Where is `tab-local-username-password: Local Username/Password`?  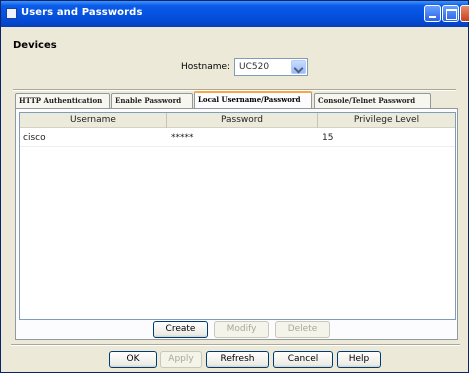
tab-local-username-password: Local Username/Password is located at coordinates (253, 99).